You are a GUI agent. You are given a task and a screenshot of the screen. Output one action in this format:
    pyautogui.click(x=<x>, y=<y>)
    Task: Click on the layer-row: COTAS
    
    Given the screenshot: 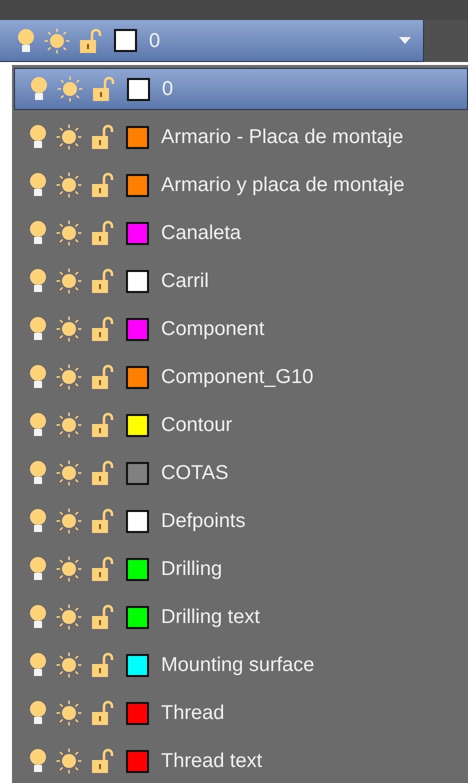 What is the action you would take?
    pyautogui.click(x=240, y=473)
    